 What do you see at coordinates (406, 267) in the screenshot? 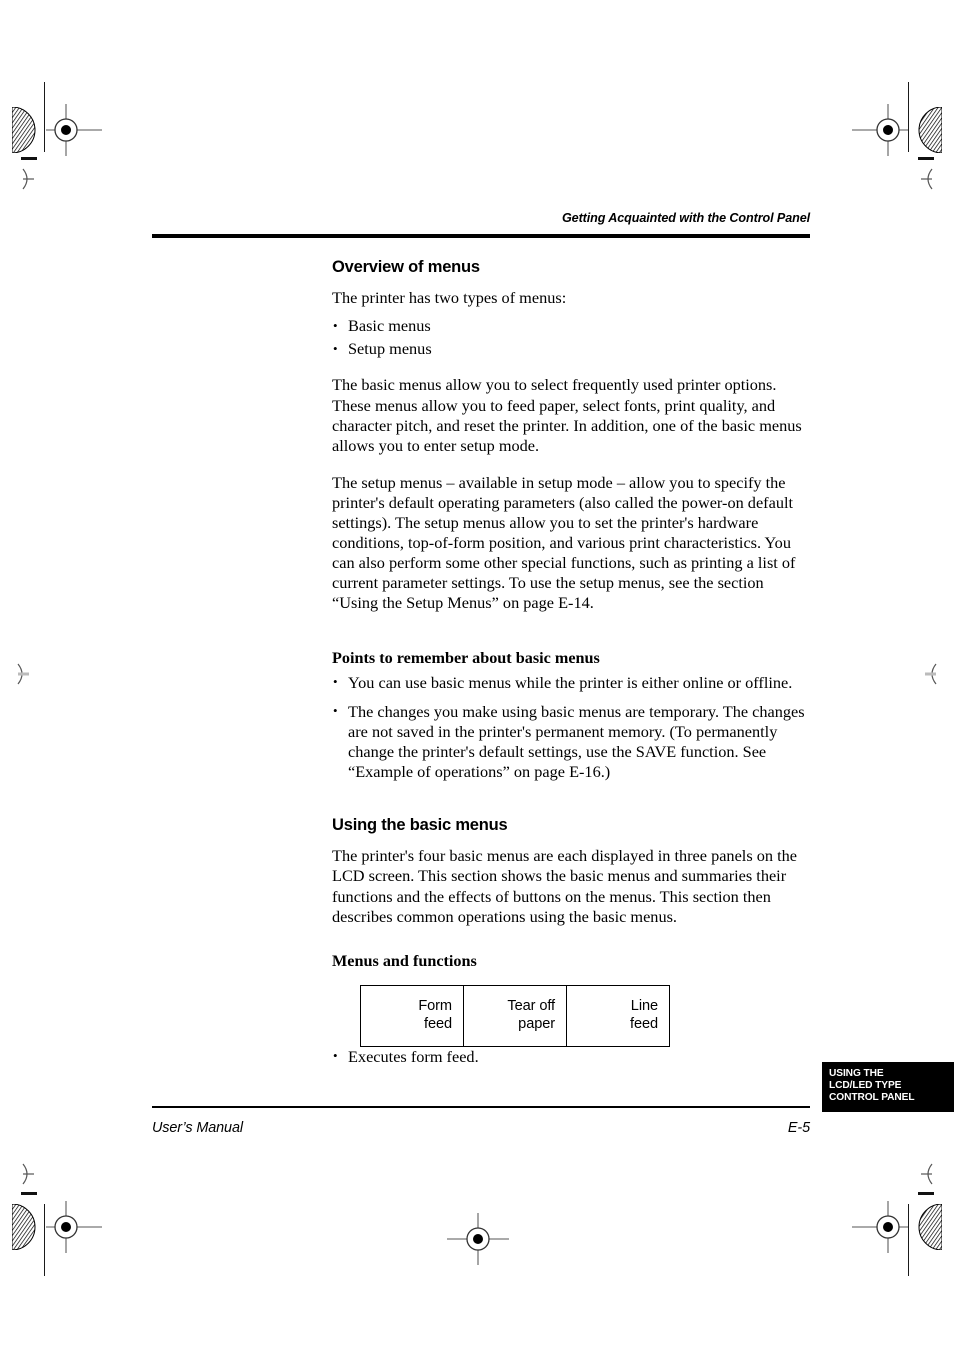
I see `section-heading-overview-of-menus: Overview of menus` at bounding box center [406, 267].